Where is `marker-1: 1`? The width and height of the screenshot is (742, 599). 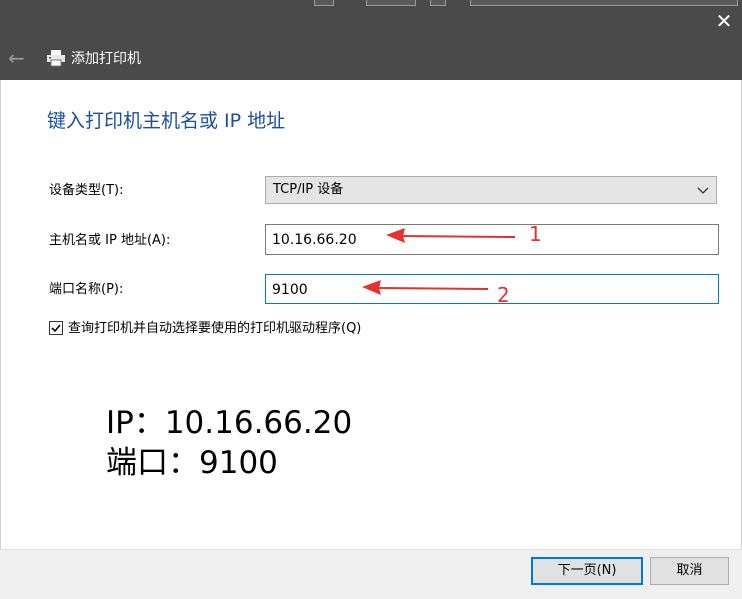
marker-1: 1 is located at coordinates (535, 234).